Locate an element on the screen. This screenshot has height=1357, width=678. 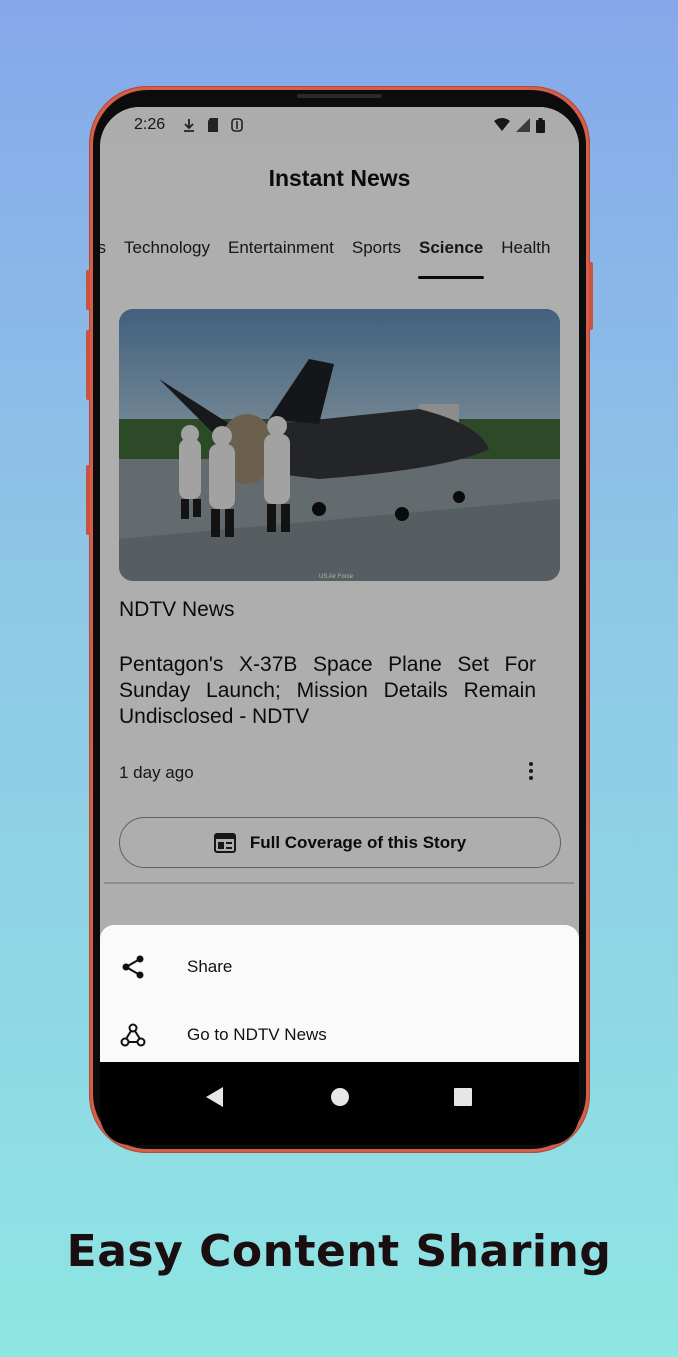
recents-button is located at coordinates (463, 1097).